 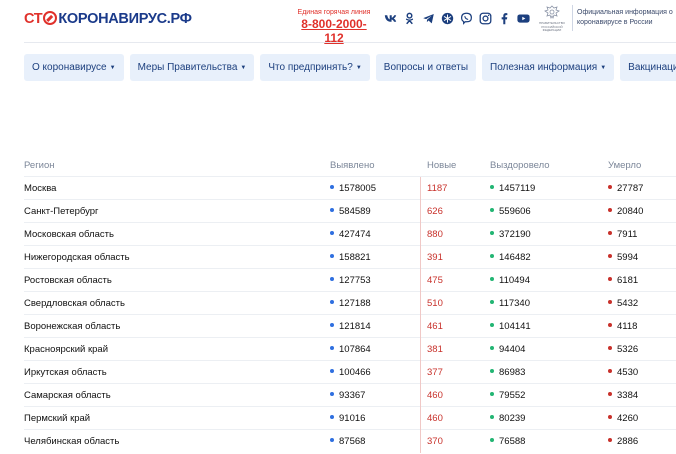 I want to click on hotline-number-link: 8-800-2000-112, so click(x=334, y=31).